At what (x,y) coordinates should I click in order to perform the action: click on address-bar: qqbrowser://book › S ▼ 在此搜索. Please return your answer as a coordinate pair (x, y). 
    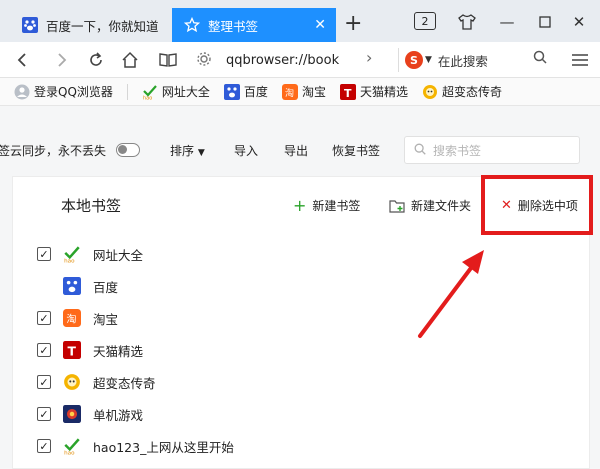
    Looking at the image, I should click on (300, 60).